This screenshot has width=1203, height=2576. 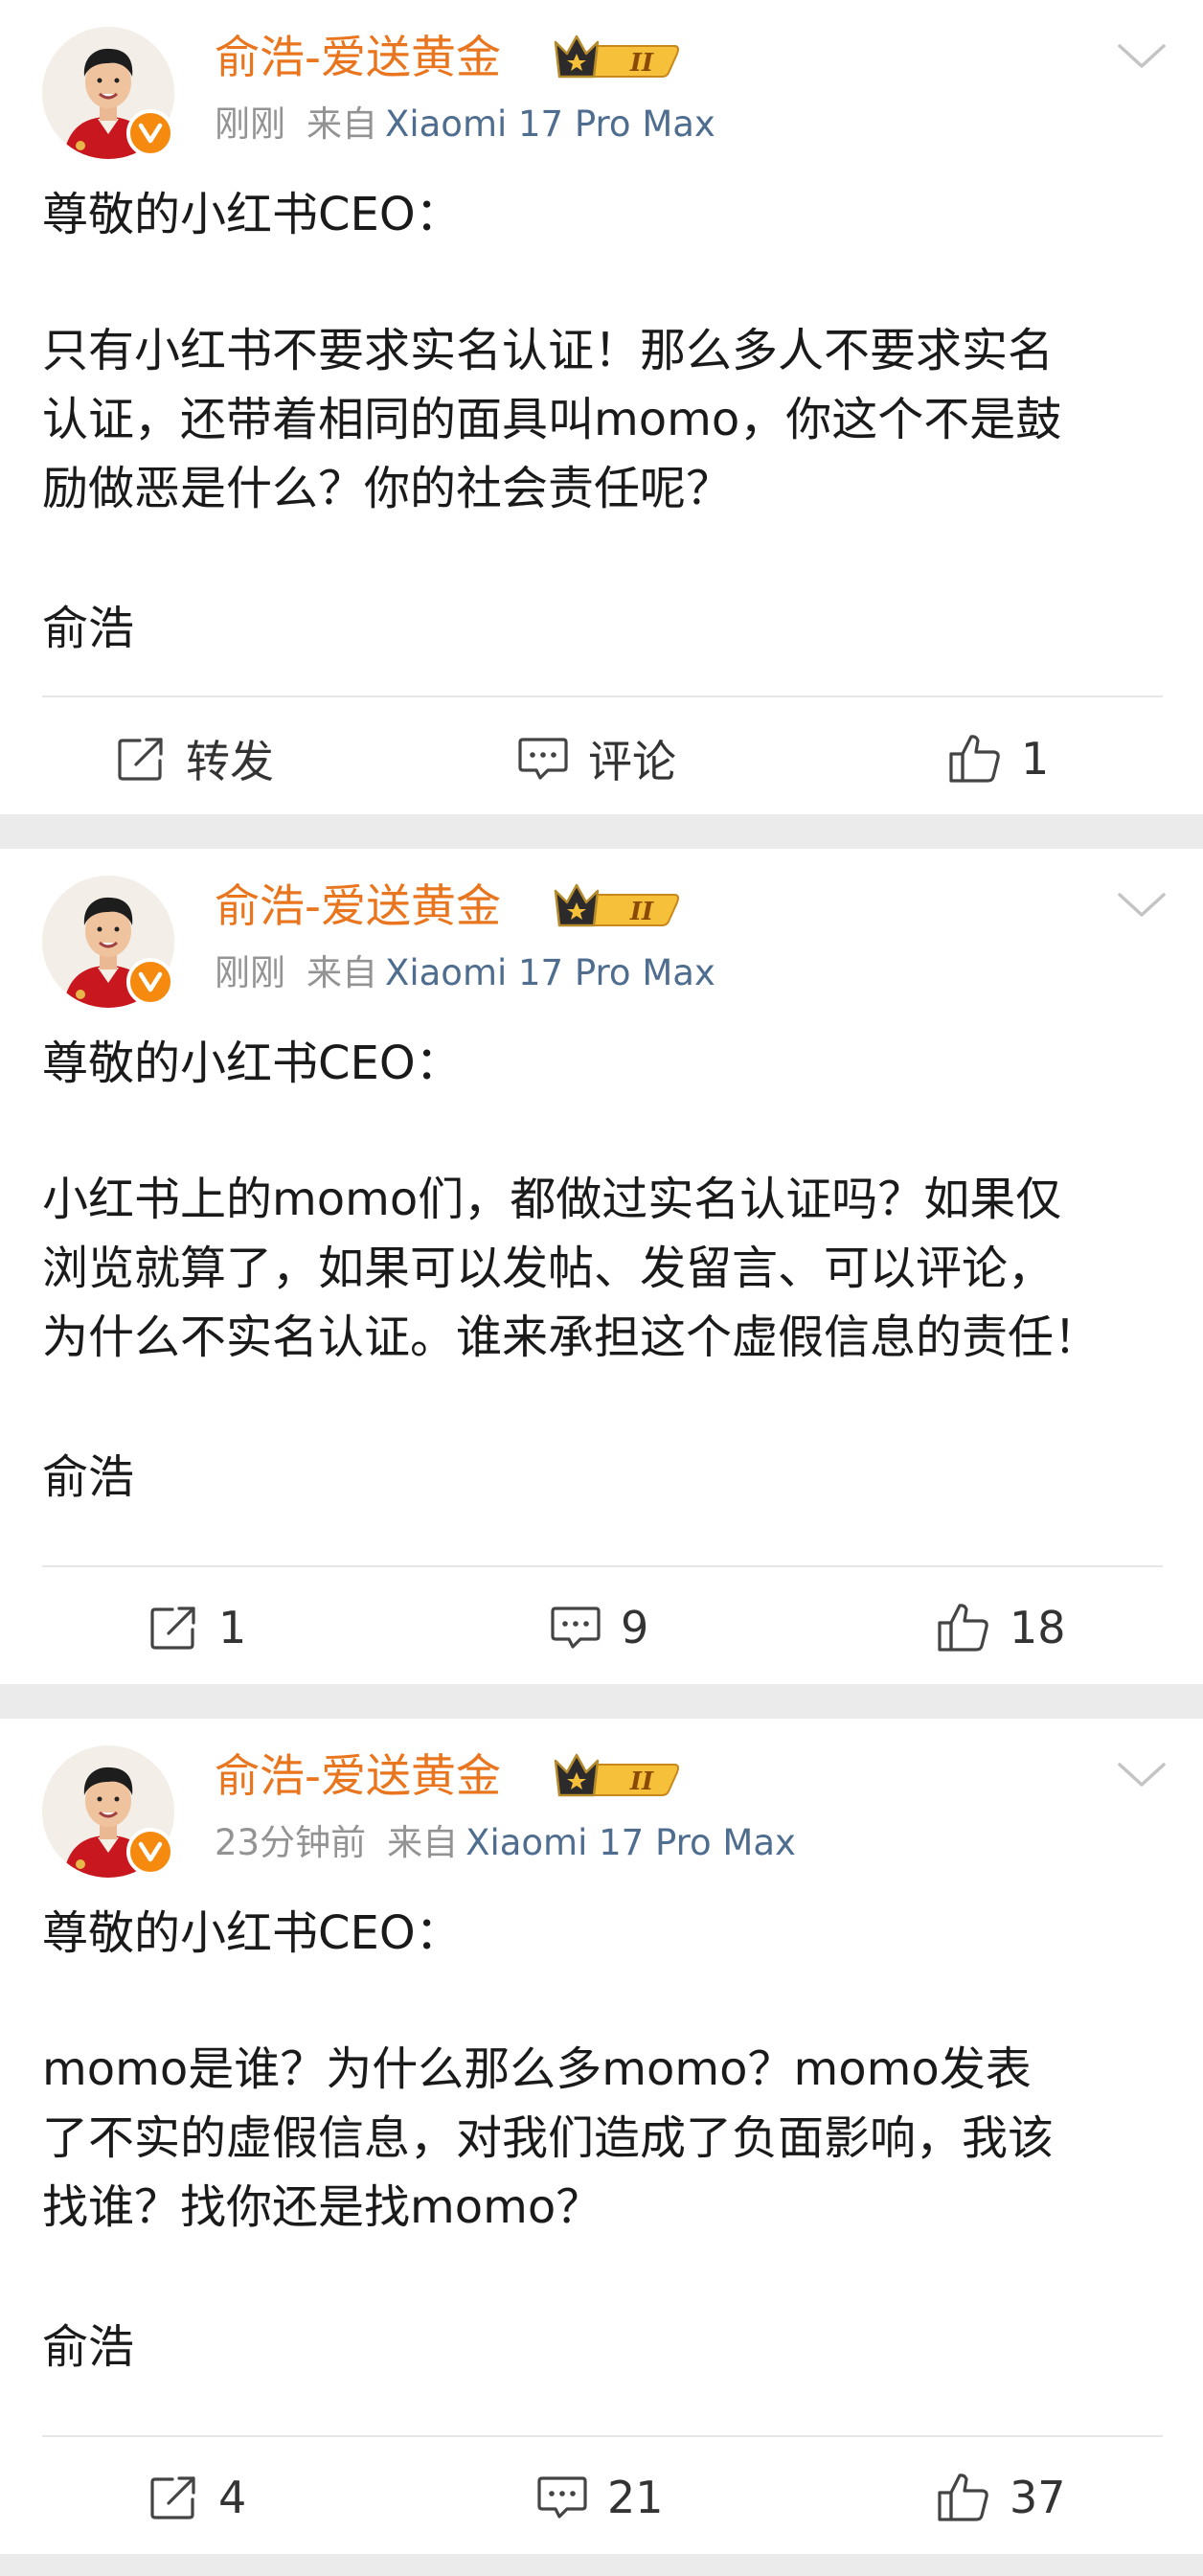 What do you see at coordinates (387, 489) in the screenshot?
I see `post-line: 励做恶是什么？你的社会责任呢？` at bounding box center [387, 489].